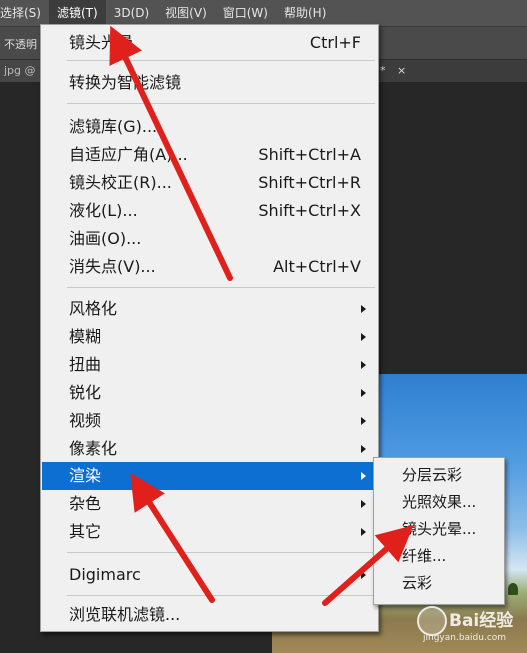  What do you see at coordinates (432, 621) in the screenshot?
I see `paw-logo-icon` at bounding box center [432, 621].